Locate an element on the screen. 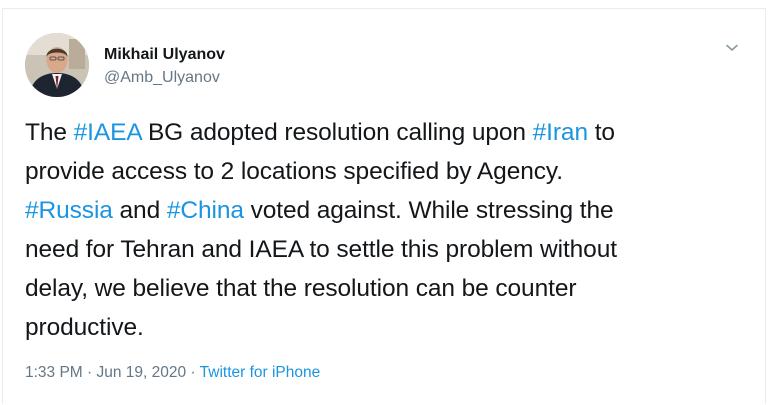 This screenshot has height=405, width=768. timestamp-link: 1:33 PM · Jun 19, 2020 is located at coordinates (105, 372).